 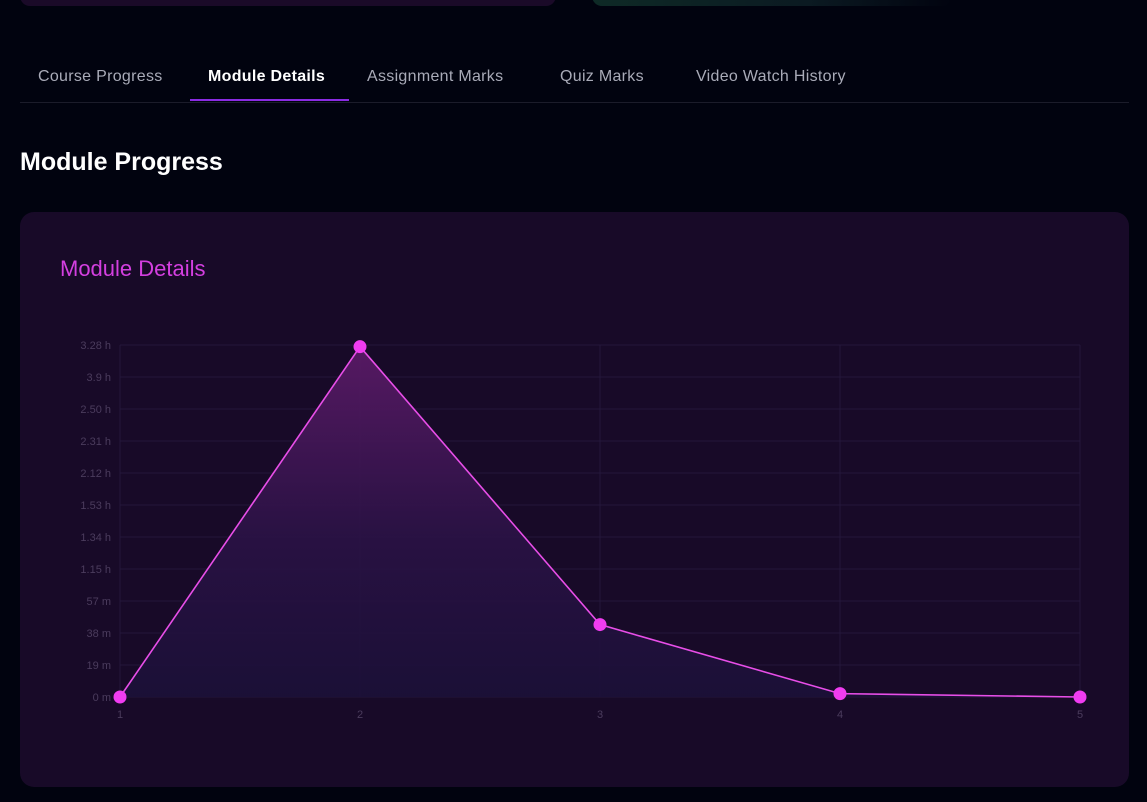 What do you see at coordinates (1080, 715) in the screenshot?
I see `x-tick-label: 5` at bounding box center [1080, 715].